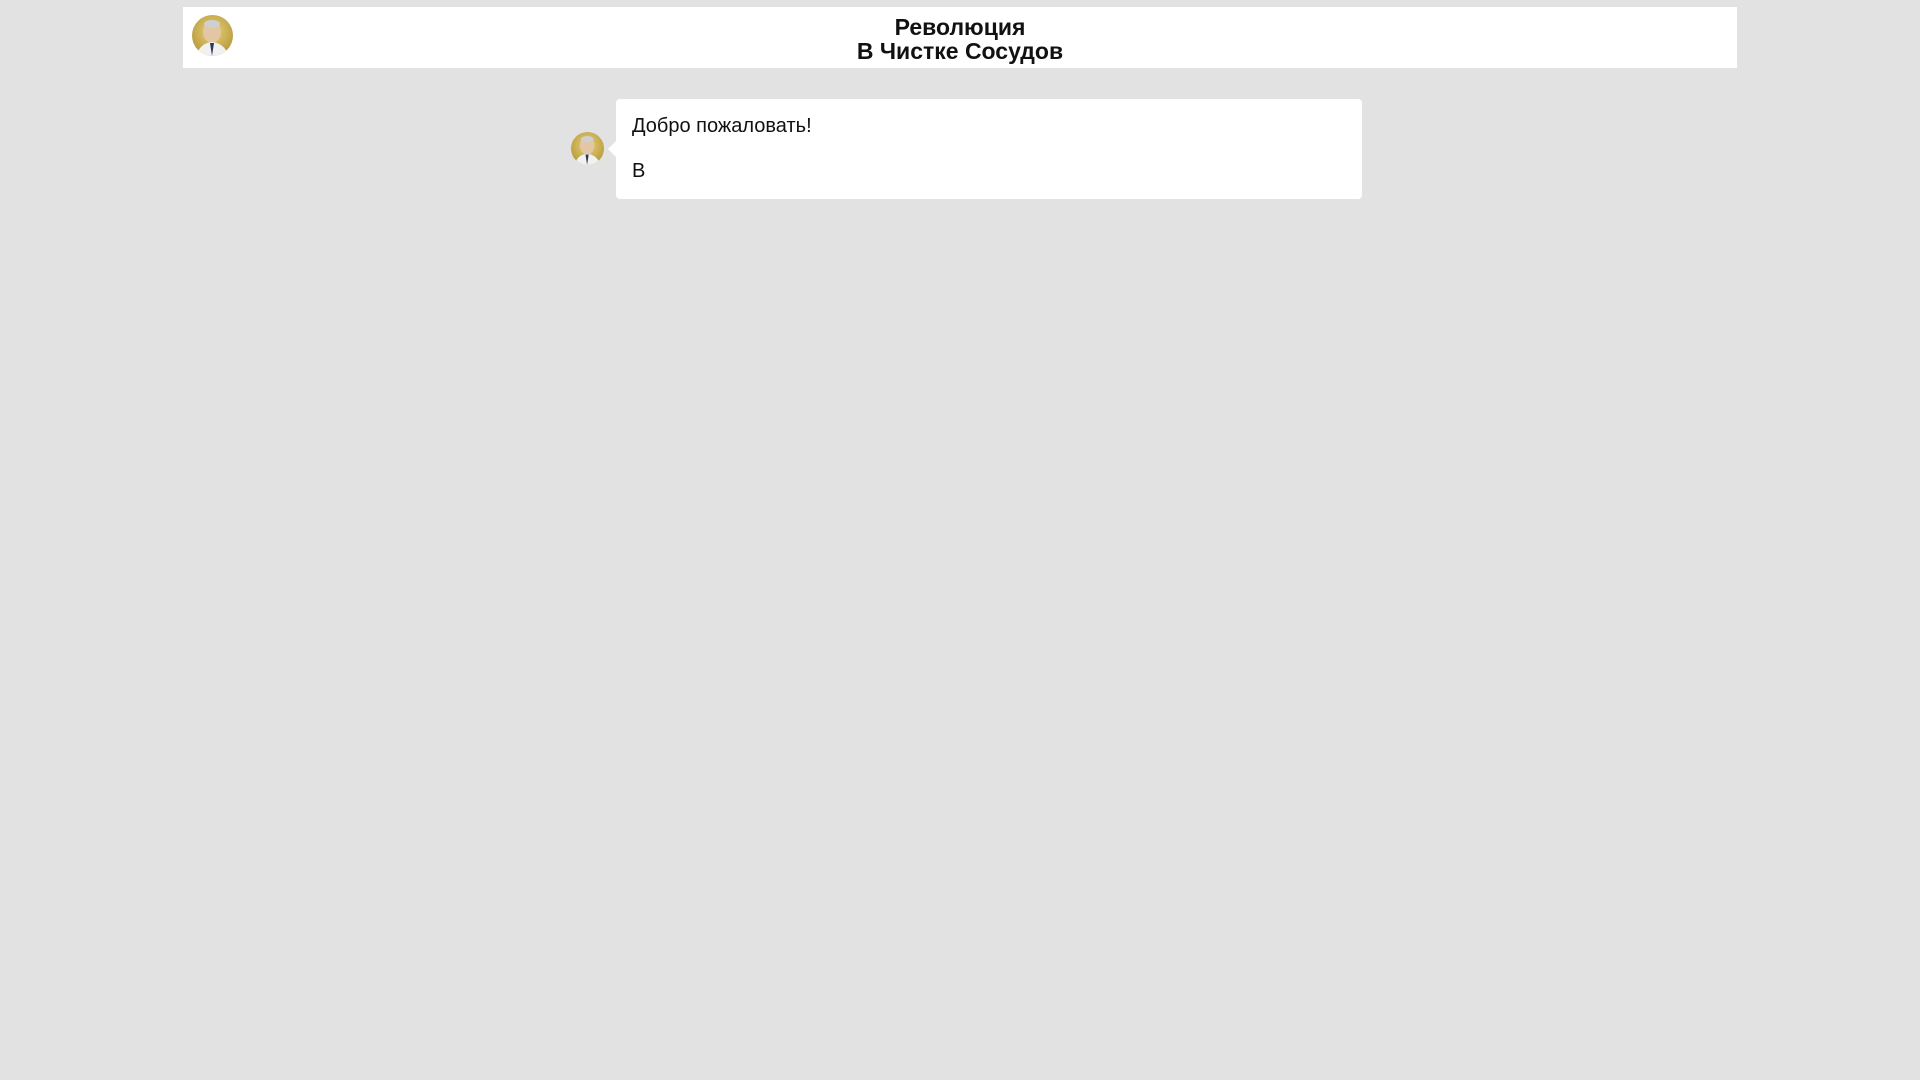 The width and height of the screenshot is (1920, 1080). What do you see at coordinates (722, 126) in the screenshot?
I see `message-text: Добро пожаловать!` at bounding box center [722, 126].